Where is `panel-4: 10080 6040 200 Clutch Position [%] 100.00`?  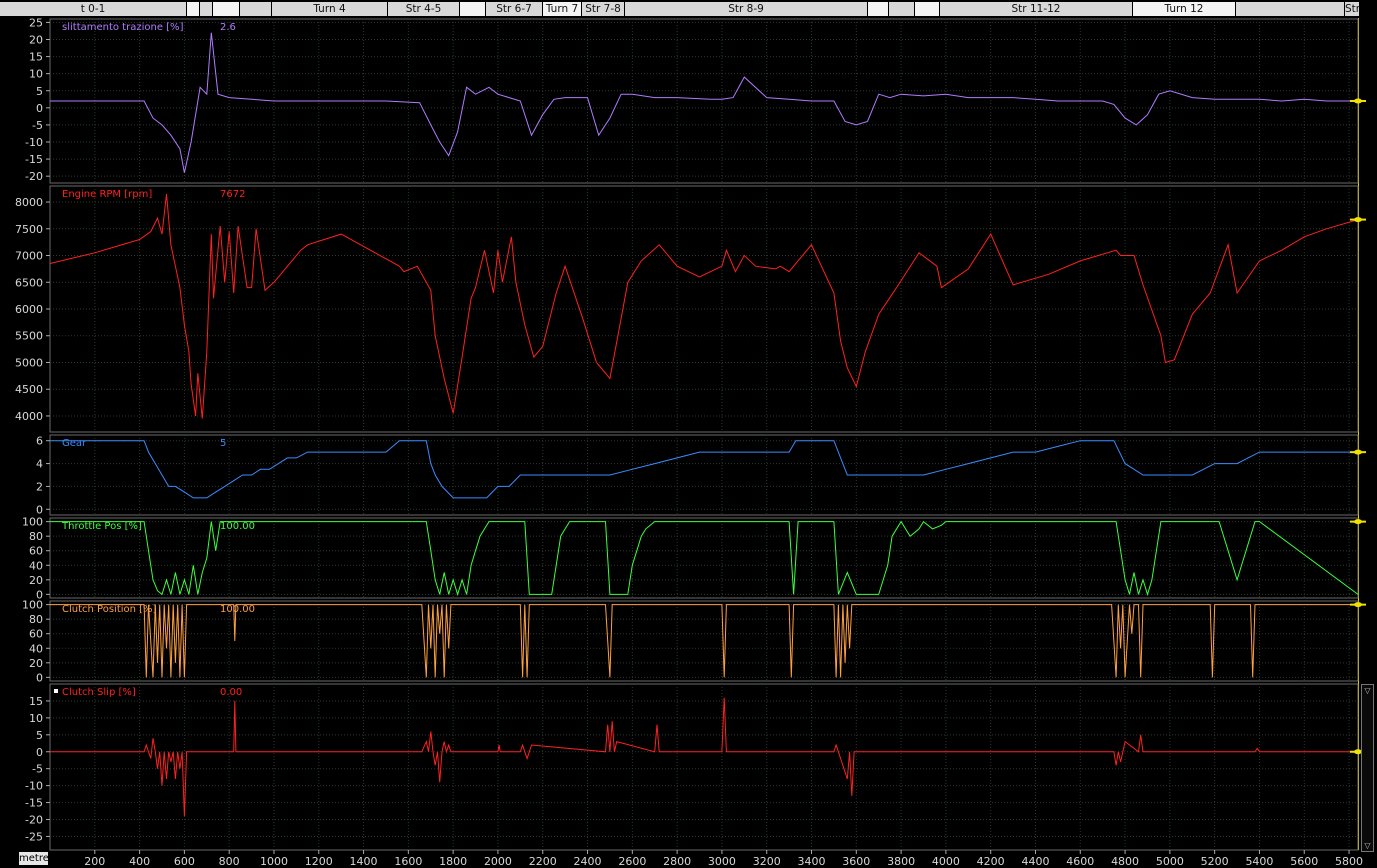
panel-4: 10080 6040 200 Clutch Position [%] 100.00 is located at coordinates (694, 641).